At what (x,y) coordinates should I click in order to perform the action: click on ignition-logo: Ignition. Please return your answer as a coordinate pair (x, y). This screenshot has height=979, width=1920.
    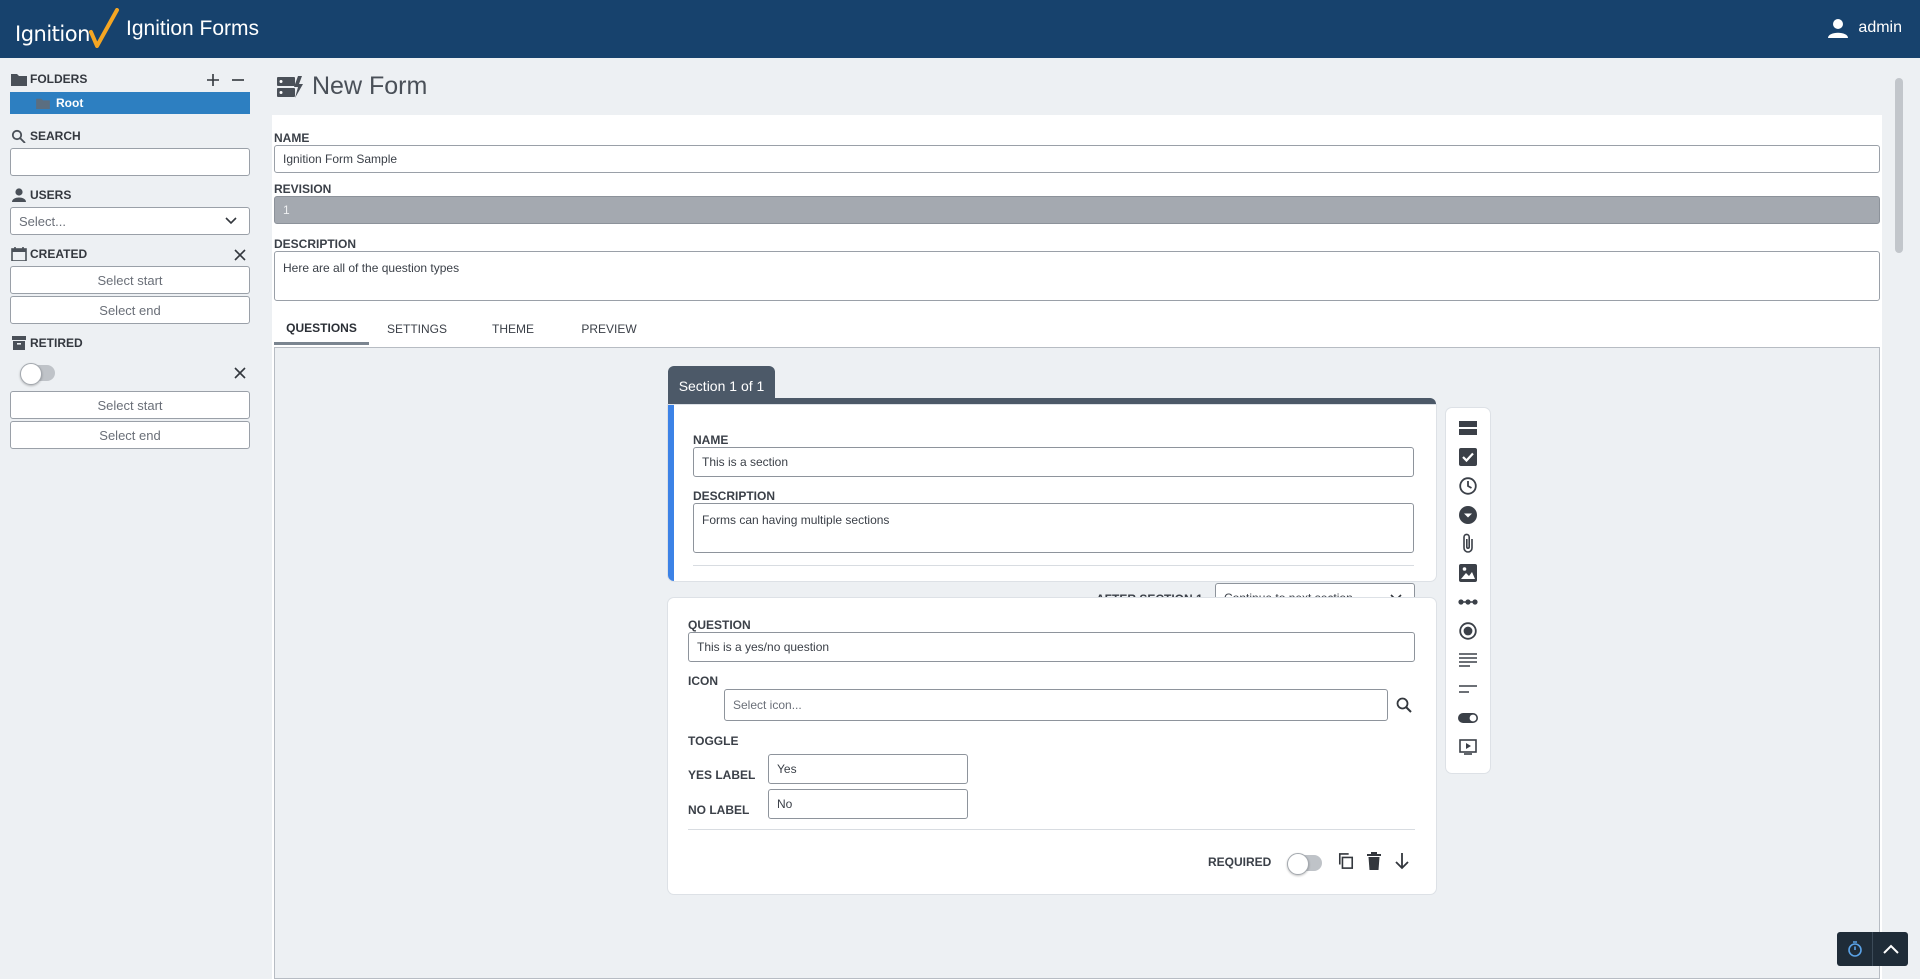
    Looking at the image, I should click on (67, 29).